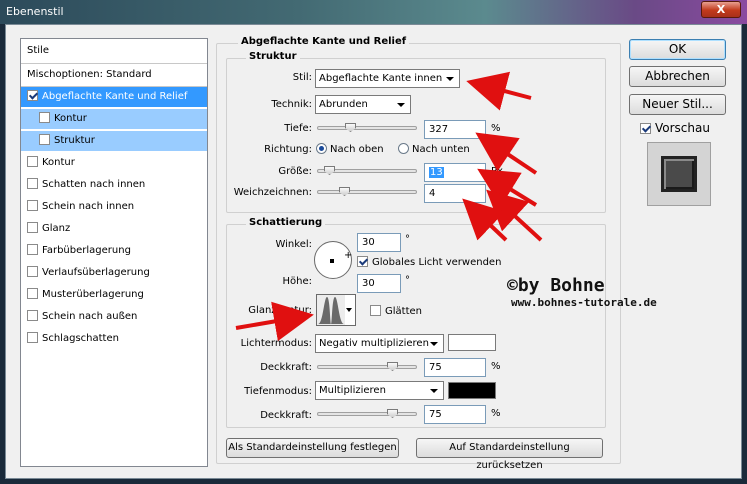 The height and width of the screenshot is (484, 747). What do you see at coordinates (367, 128) in the screenshot?
I see `depth-slider` at bounding box center [367, 128].